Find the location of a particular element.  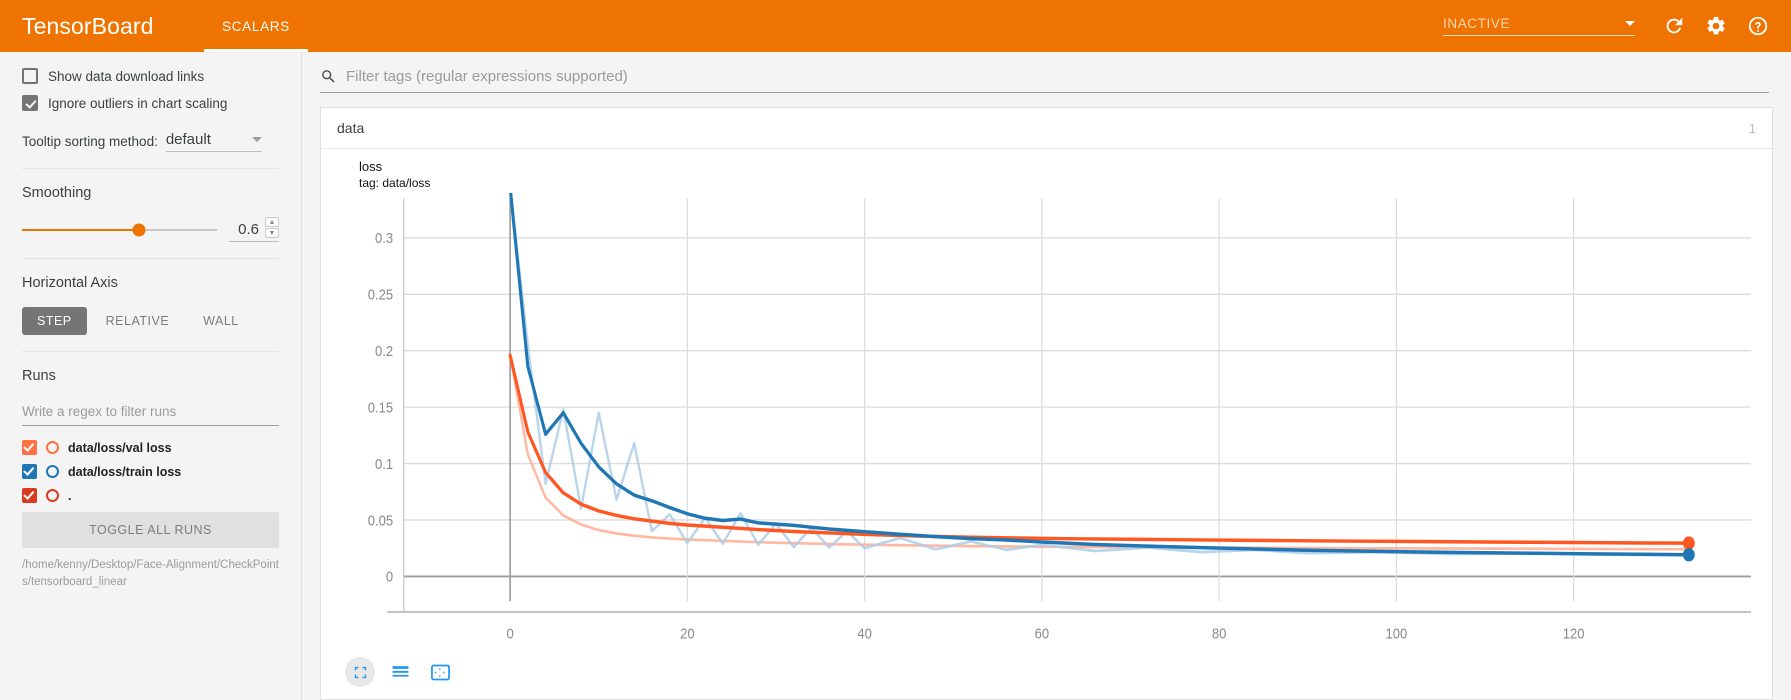

tag-group-header: data 1 is located at coordinates (1046, 128).